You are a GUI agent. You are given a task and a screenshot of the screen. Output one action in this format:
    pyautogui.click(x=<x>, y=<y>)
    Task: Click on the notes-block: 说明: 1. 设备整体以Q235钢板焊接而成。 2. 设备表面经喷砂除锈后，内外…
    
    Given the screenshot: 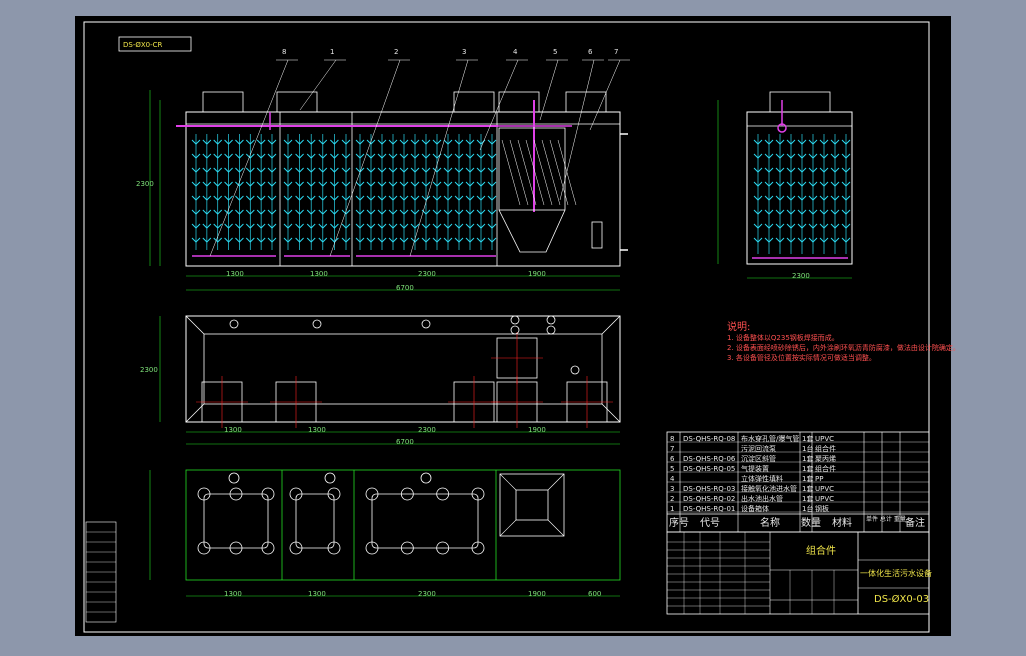 What is the action you would take?
    pyautogui.click(x=843, y=342)
    